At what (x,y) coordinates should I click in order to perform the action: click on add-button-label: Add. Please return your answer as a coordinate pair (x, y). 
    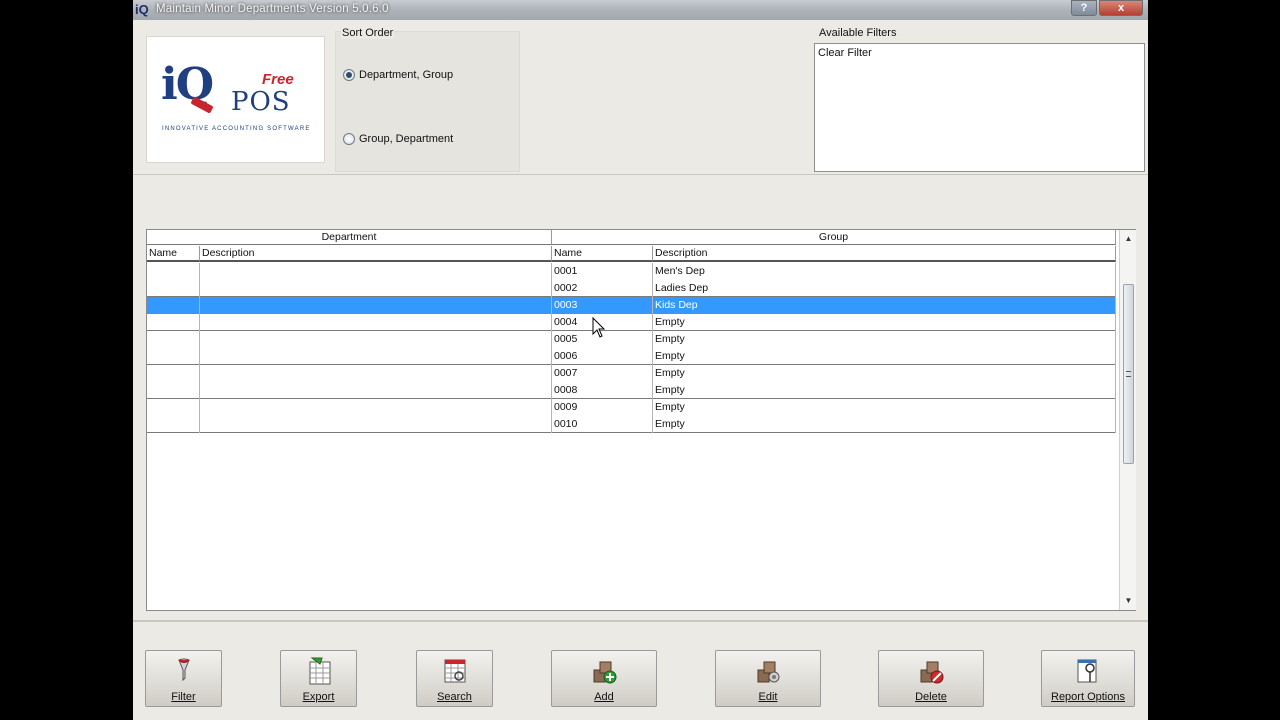
    Looking at the image, I should click on (604, 697).